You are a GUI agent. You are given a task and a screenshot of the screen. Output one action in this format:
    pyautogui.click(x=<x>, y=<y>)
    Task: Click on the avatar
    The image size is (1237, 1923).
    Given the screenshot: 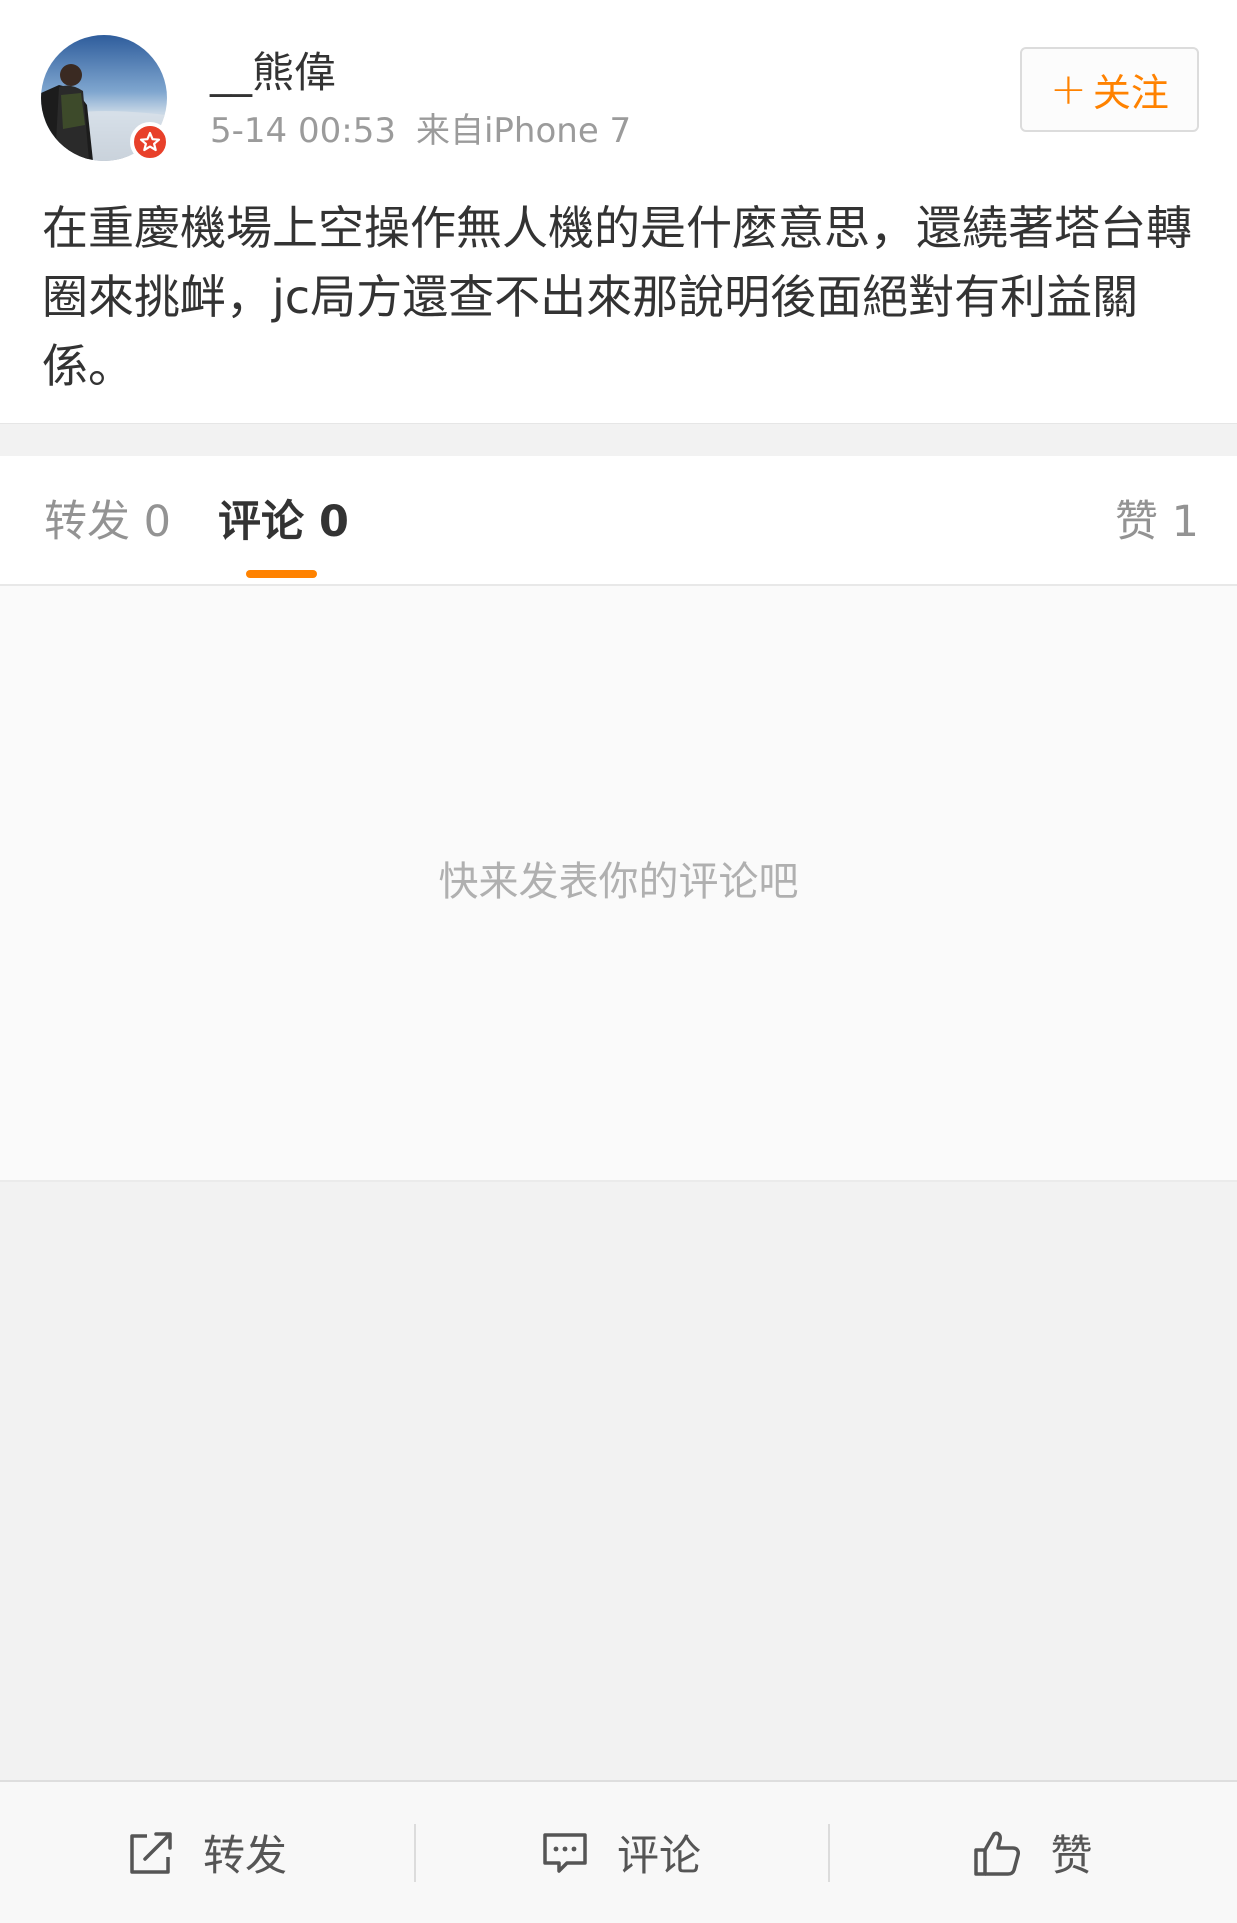 What is the action you would take?
    pyautogui.click(x=105, y=98)
    